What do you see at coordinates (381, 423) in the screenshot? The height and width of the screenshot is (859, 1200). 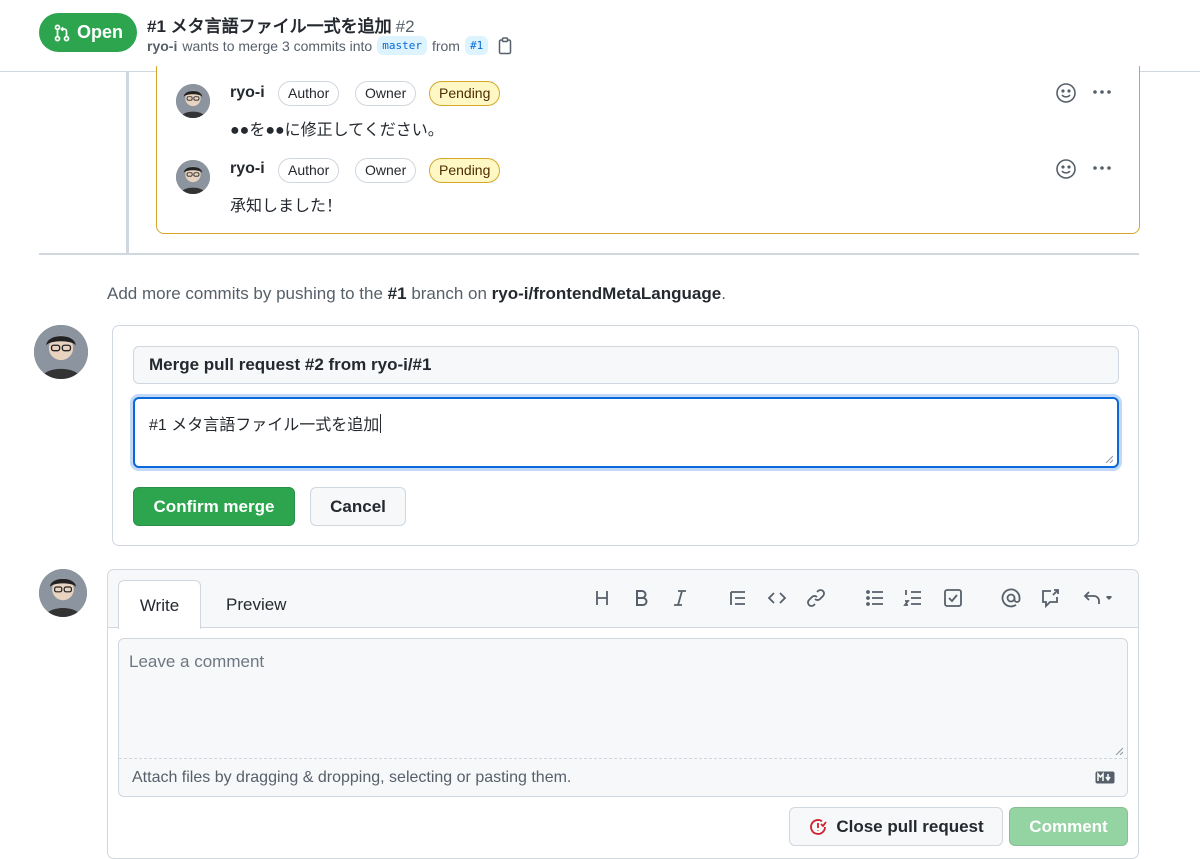 I see `text-caret` at bounding box center [381, 423].